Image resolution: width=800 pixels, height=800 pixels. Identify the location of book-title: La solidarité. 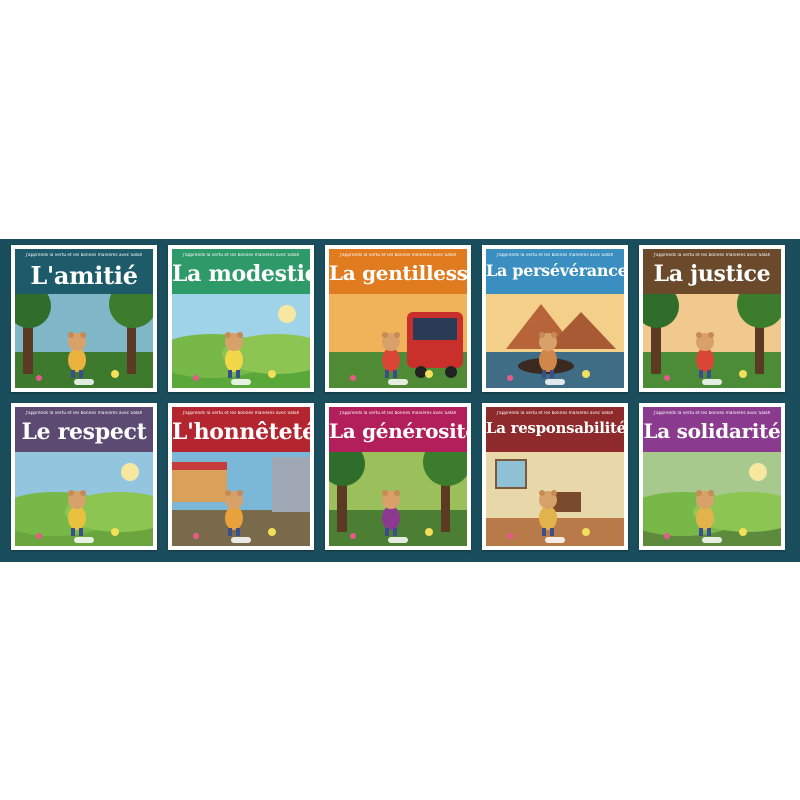
(712, 431).